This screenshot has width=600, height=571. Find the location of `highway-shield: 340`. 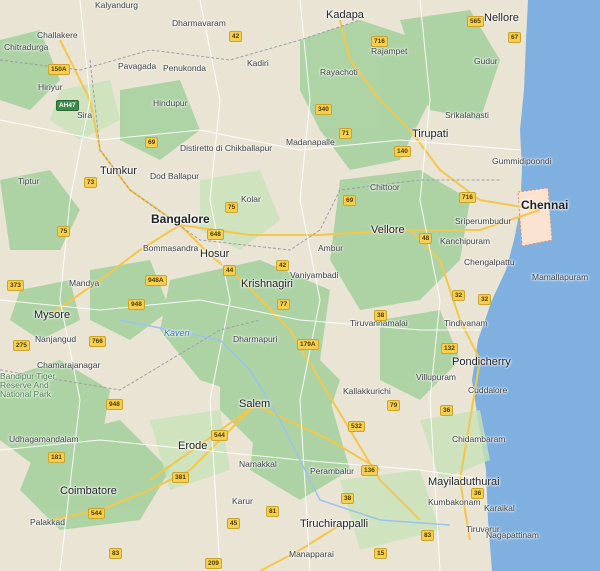

highway-shield: 340 is located at coordinates (323, 109).